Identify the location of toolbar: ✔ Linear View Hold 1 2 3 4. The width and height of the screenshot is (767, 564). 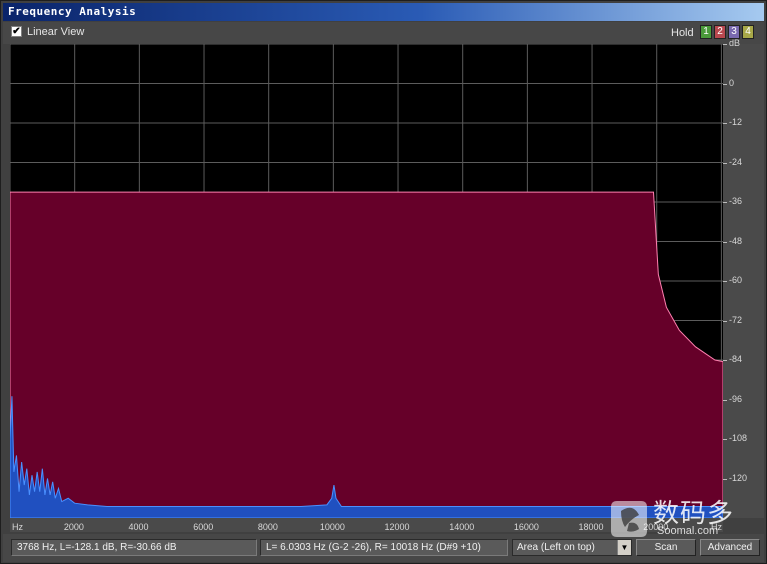
(383, 33).